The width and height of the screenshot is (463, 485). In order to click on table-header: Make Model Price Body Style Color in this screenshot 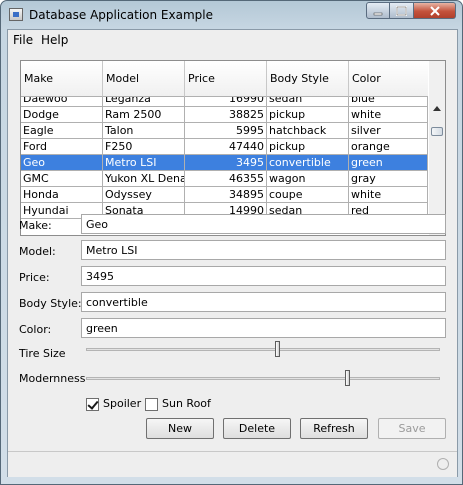, I will do `click(224, 79)`.